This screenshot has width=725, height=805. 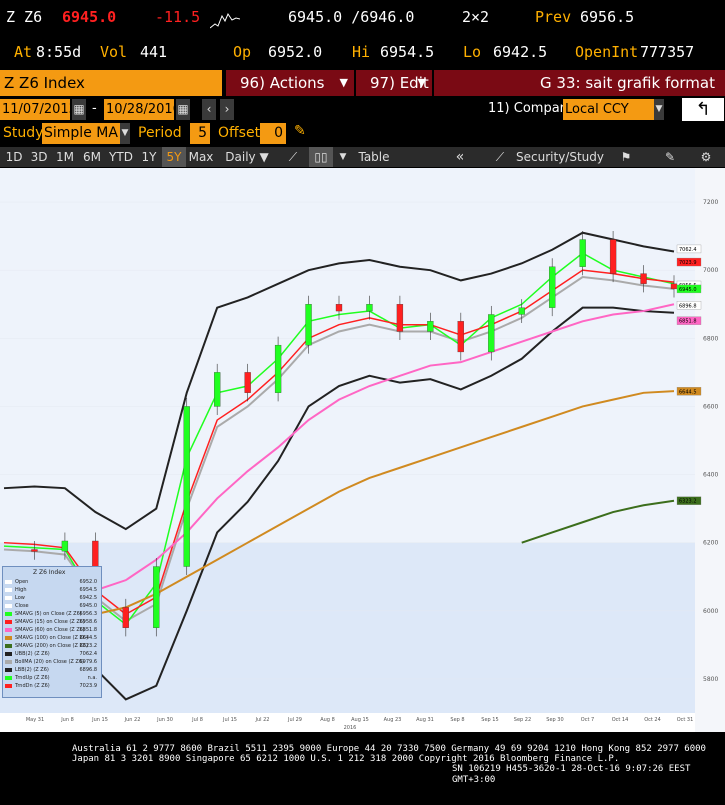 I want to click on legend-value: 6952.0, so click(x=88, y=582).